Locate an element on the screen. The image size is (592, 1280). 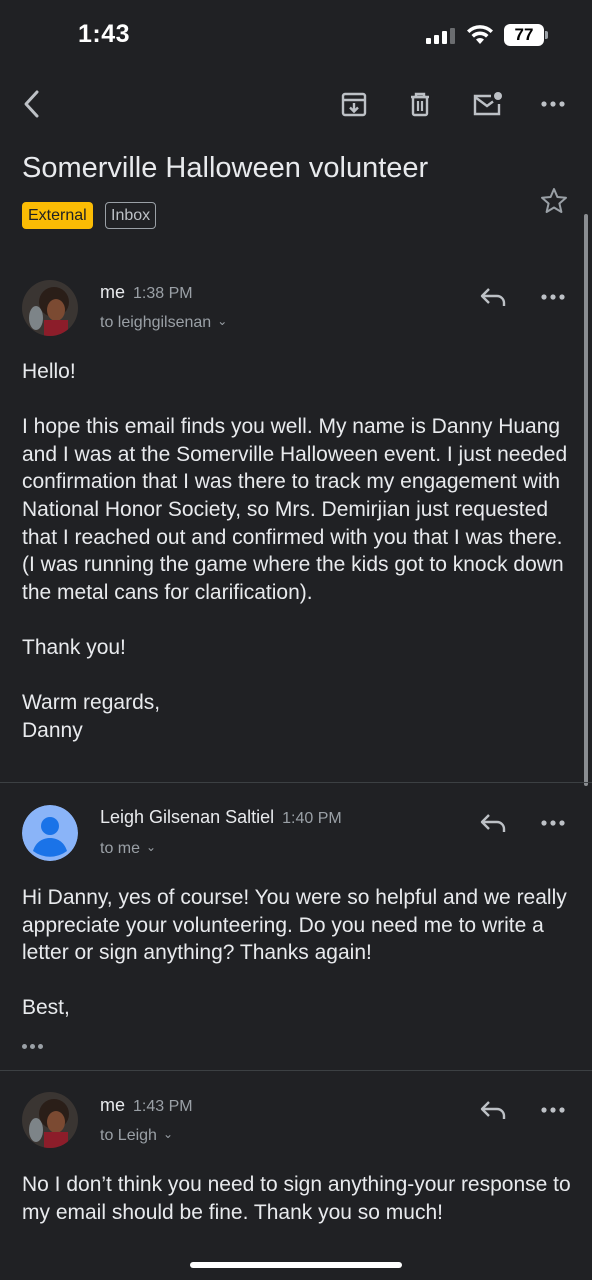
trash-icon is located at coordinates (420, 104).